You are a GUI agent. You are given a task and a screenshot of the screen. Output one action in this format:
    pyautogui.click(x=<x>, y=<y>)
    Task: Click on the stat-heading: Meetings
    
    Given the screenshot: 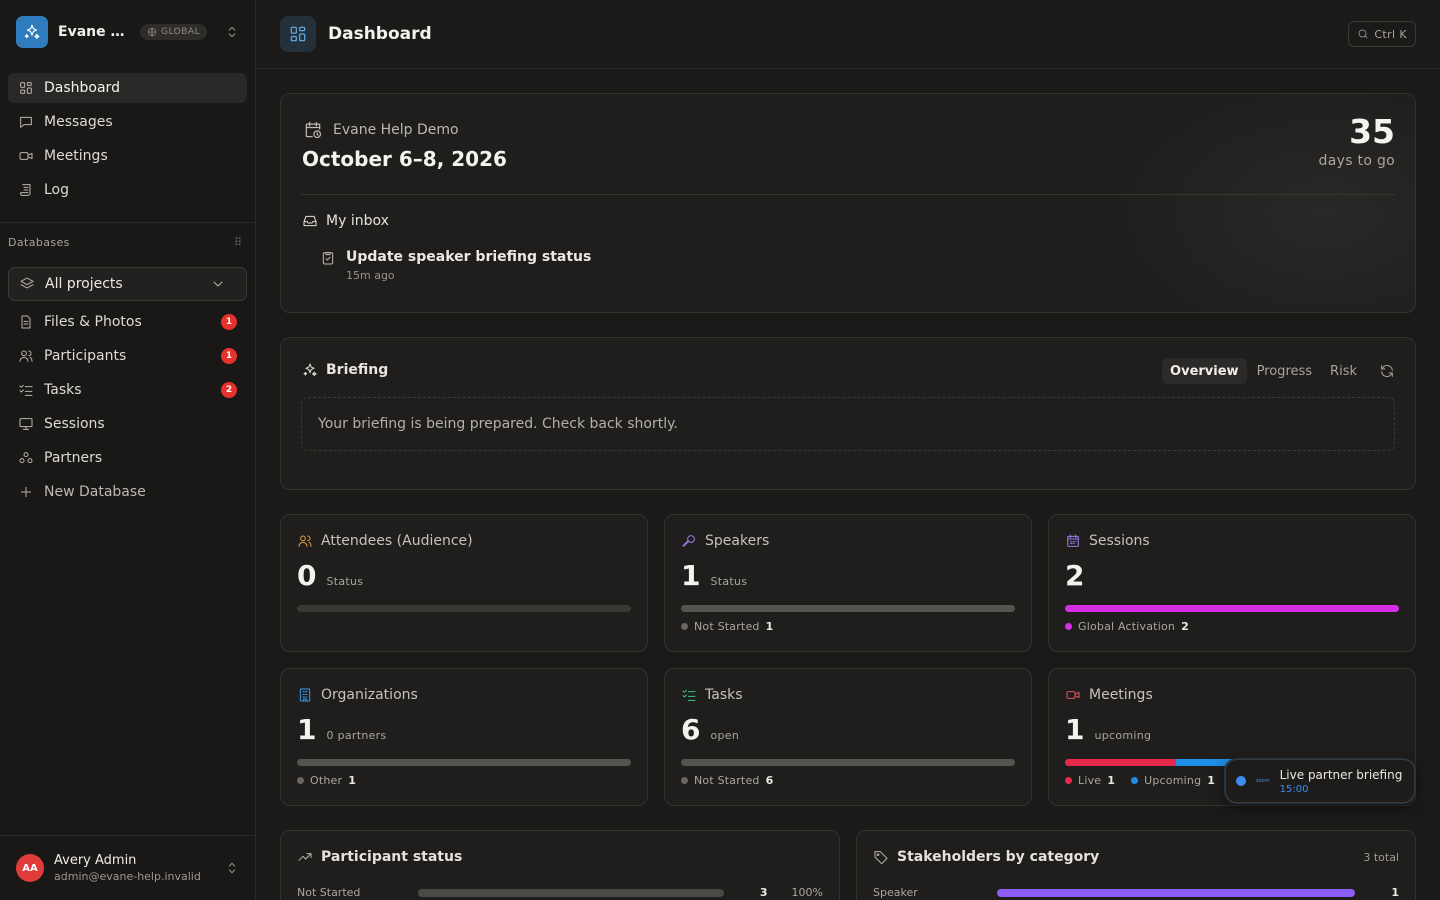 What is the action you would take?
    pyautogui.click(x=1109, y=695)
    